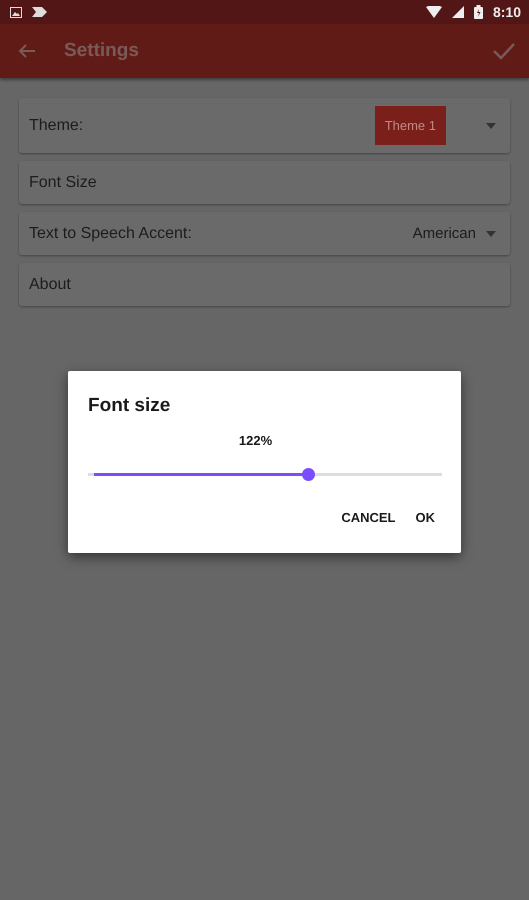 This screenshot has width=529, height=900. What do you see at coordinates (111, 233) in the screenshot?
I see `setting-label: Text to Speech Accent:` at bounding box center [111, 233].